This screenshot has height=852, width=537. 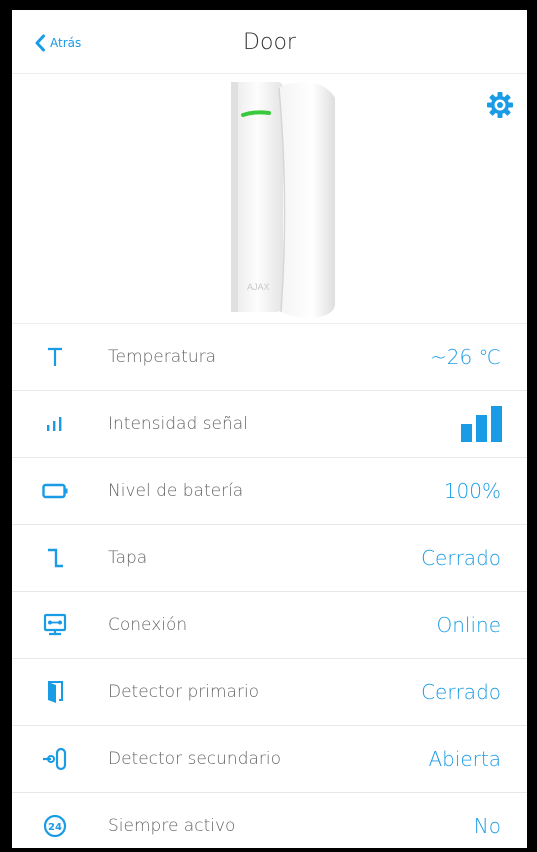 What do you see at coordinates (258, 287) in the screenshot?
I see `svg-text: AJAX` at bounding box center [258, 287].